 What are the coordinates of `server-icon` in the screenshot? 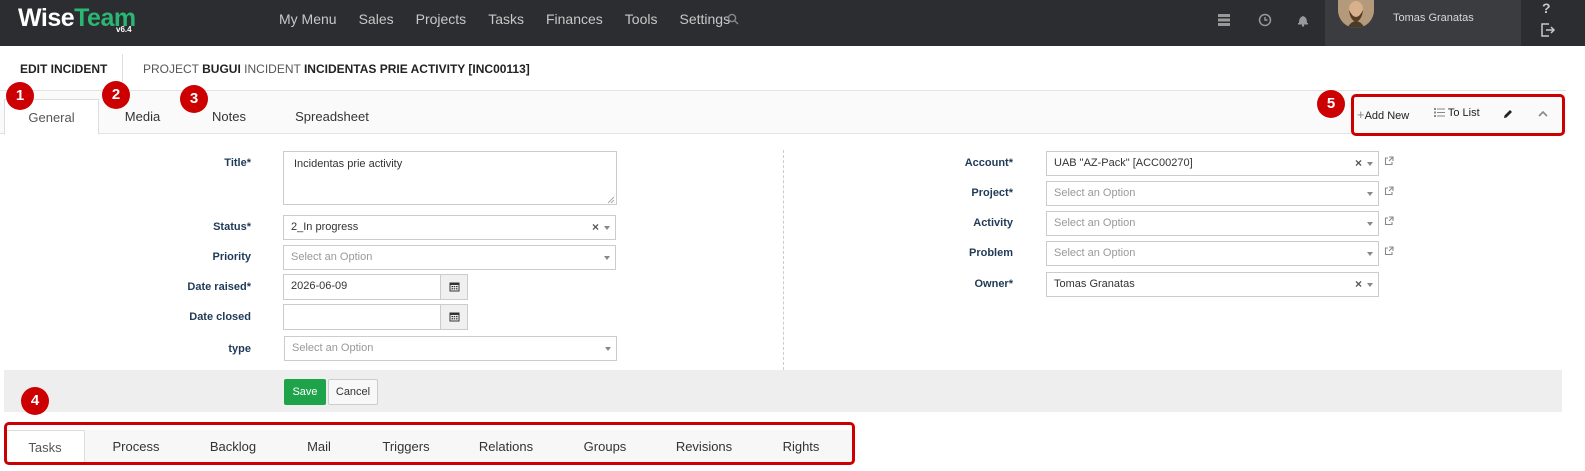 It's located at (1224, 20).